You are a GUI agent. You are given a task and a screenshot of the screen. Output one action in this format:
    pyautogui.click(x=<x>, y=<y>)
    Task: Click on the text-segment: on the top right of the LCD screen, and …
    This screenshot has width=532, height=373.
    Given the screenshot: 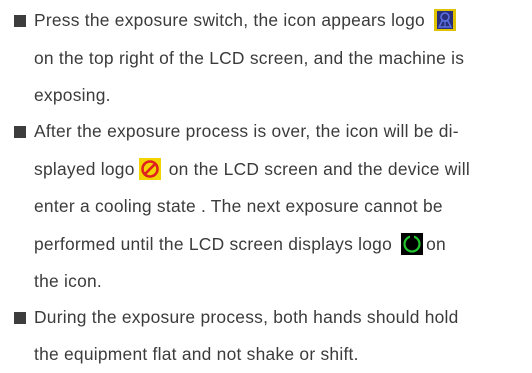 What is the action you would take?
    pyautogui.click(x=249, y=58)
    